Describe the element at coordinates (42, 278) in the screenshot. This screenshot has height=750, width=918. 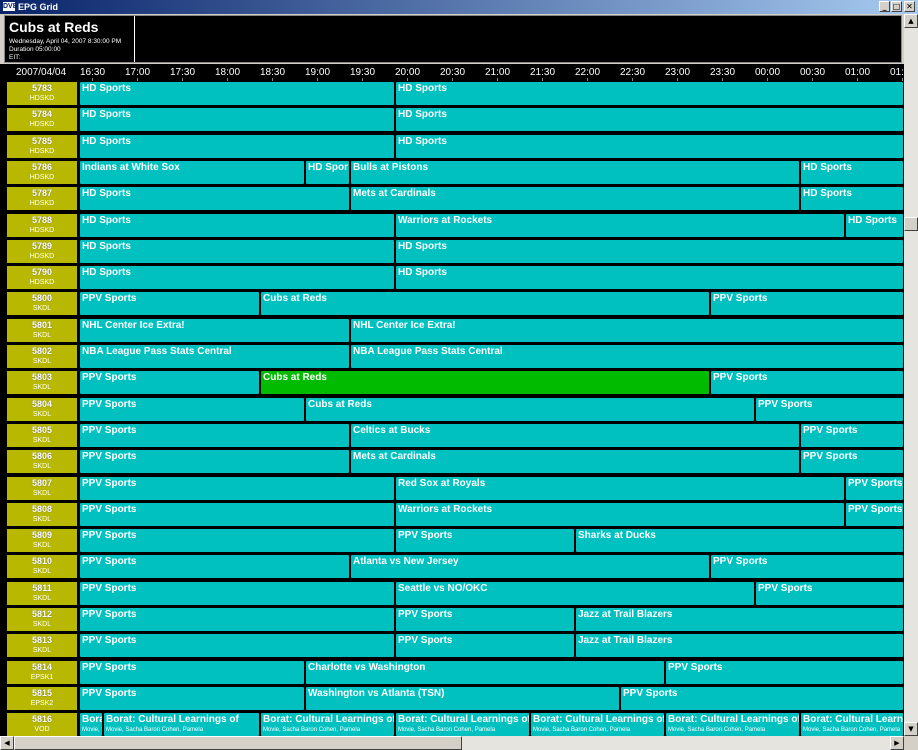
I see `channel-cell: 5790 HDSKD` at that location.